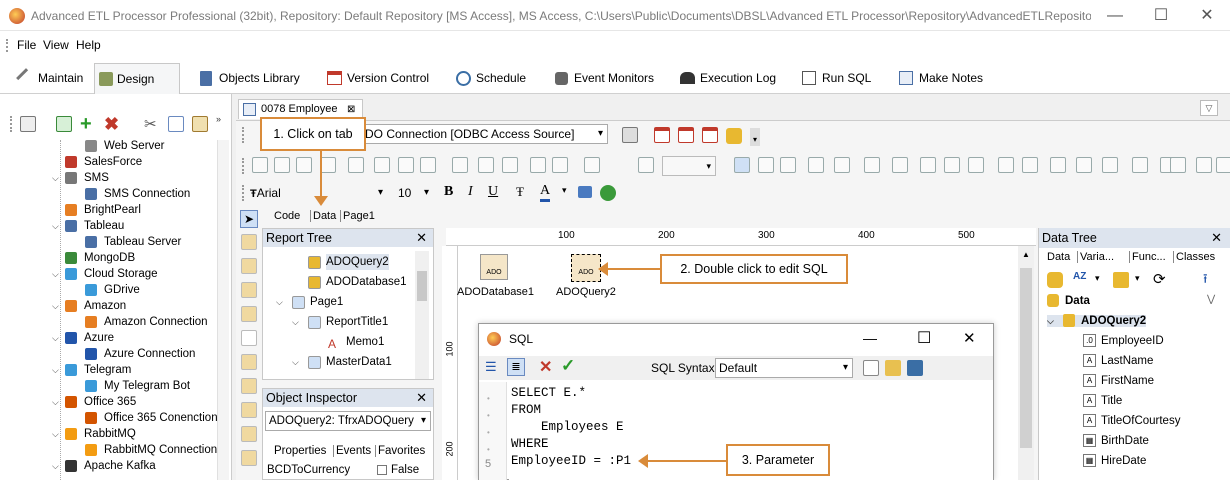 Image resolution: width=1230 pixels, height=480 pixels. What do you see at coordinates (871, 368) in the screenshot?
I see `edit-icon` at bounding box center [871, 368].